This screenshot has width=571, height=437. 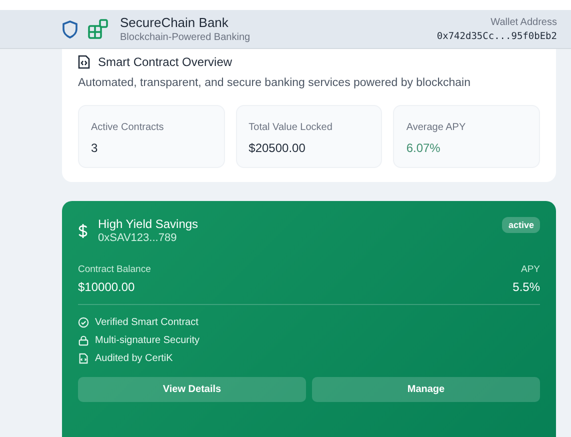 I want to click on contract-name: High Yield Savings, so click(x=148, y=224).